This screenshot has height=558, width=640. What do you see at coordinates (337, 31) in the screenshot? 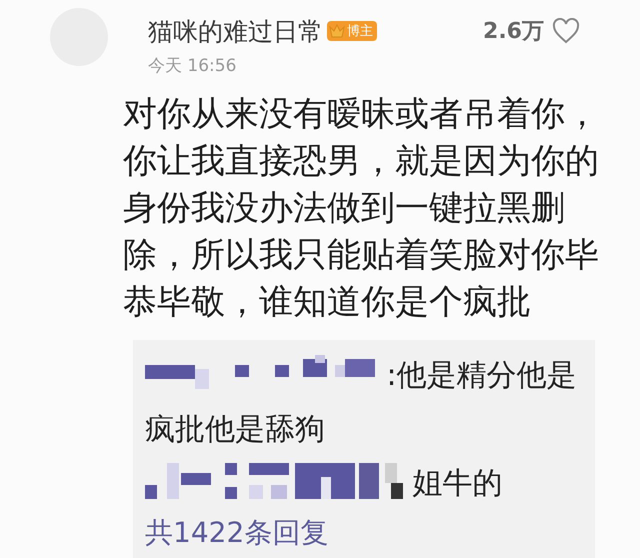
I see `crown-icon` at bounding box center [337, 31].